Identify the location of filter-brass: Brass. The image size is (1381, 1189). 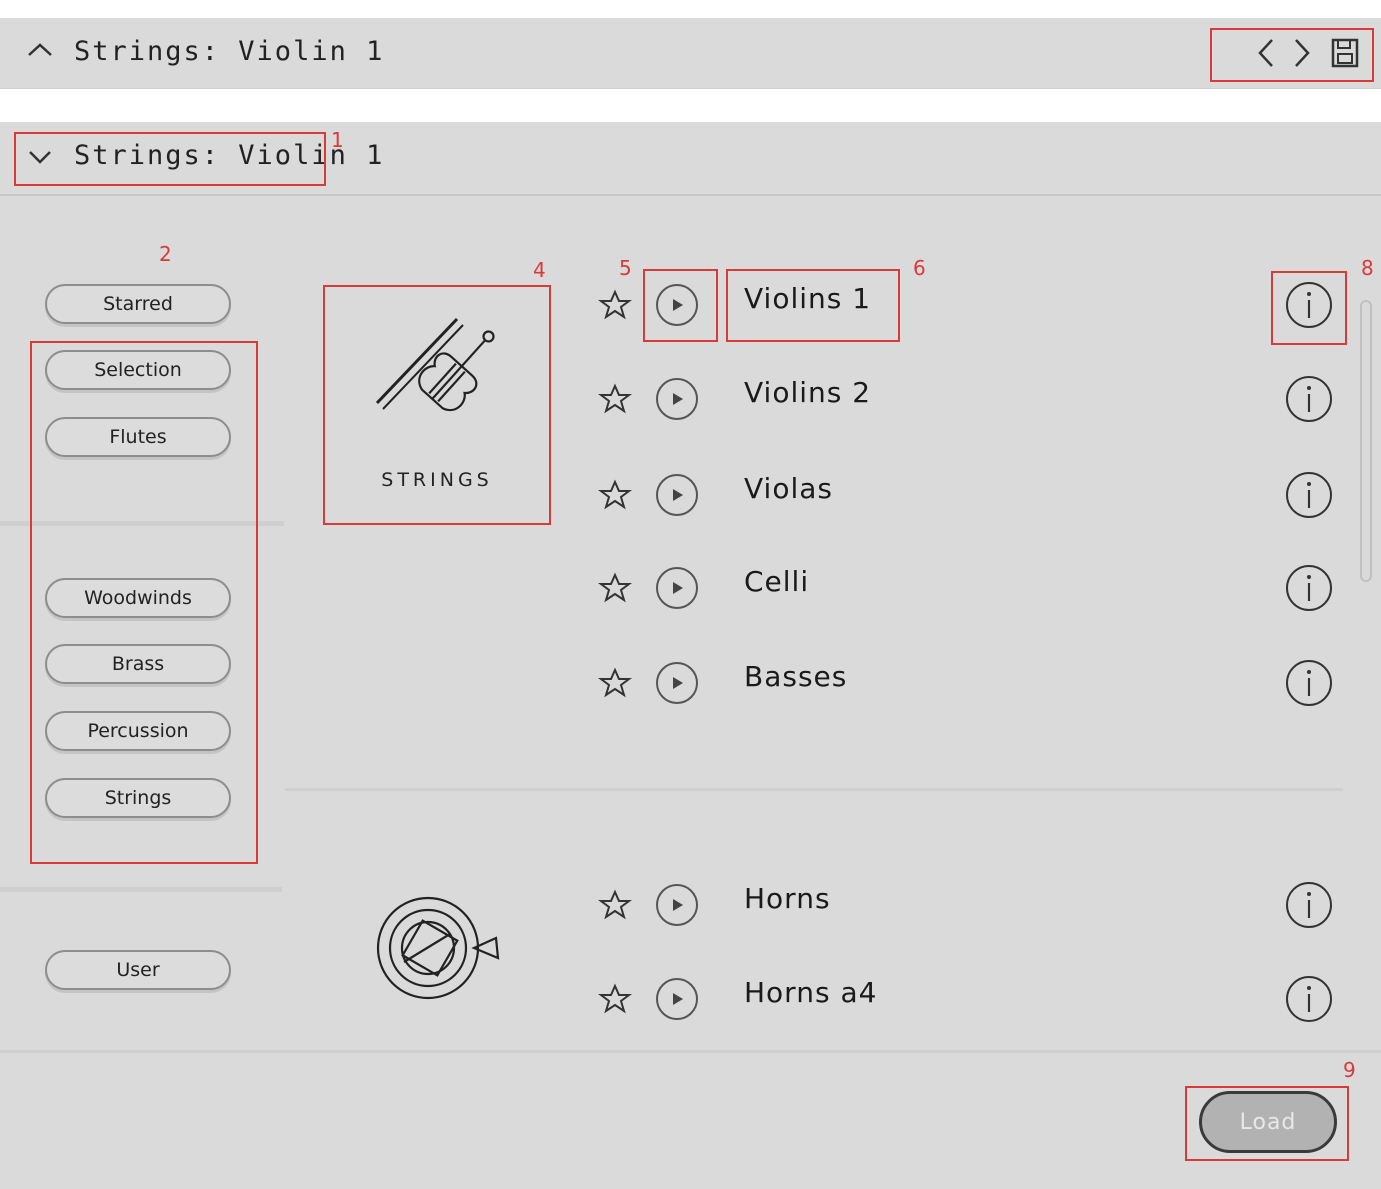
(138, 664).